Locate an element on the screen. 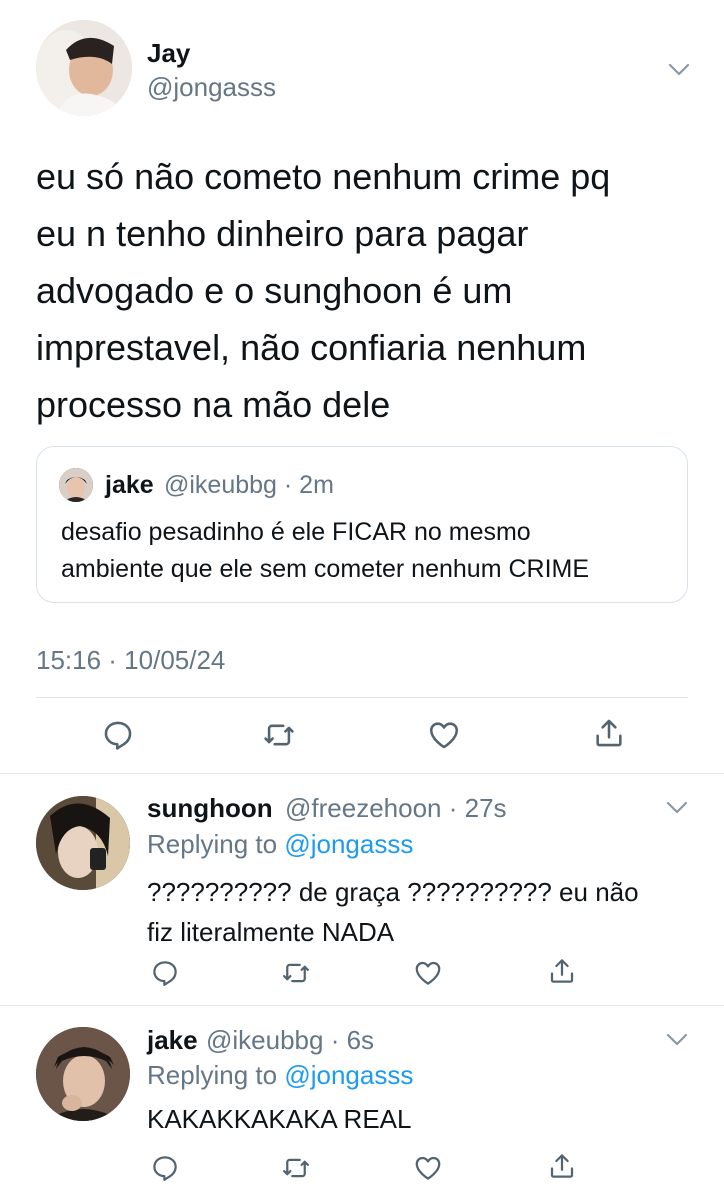  avatar-photo is located at coordinates (84, 68).